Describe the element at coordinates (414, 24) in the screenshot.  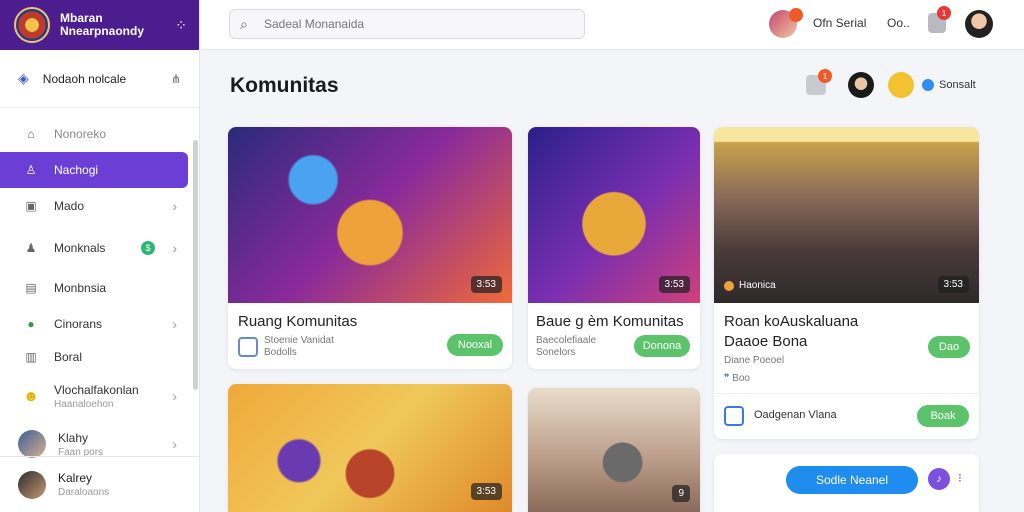
I see `search-input` at that location.